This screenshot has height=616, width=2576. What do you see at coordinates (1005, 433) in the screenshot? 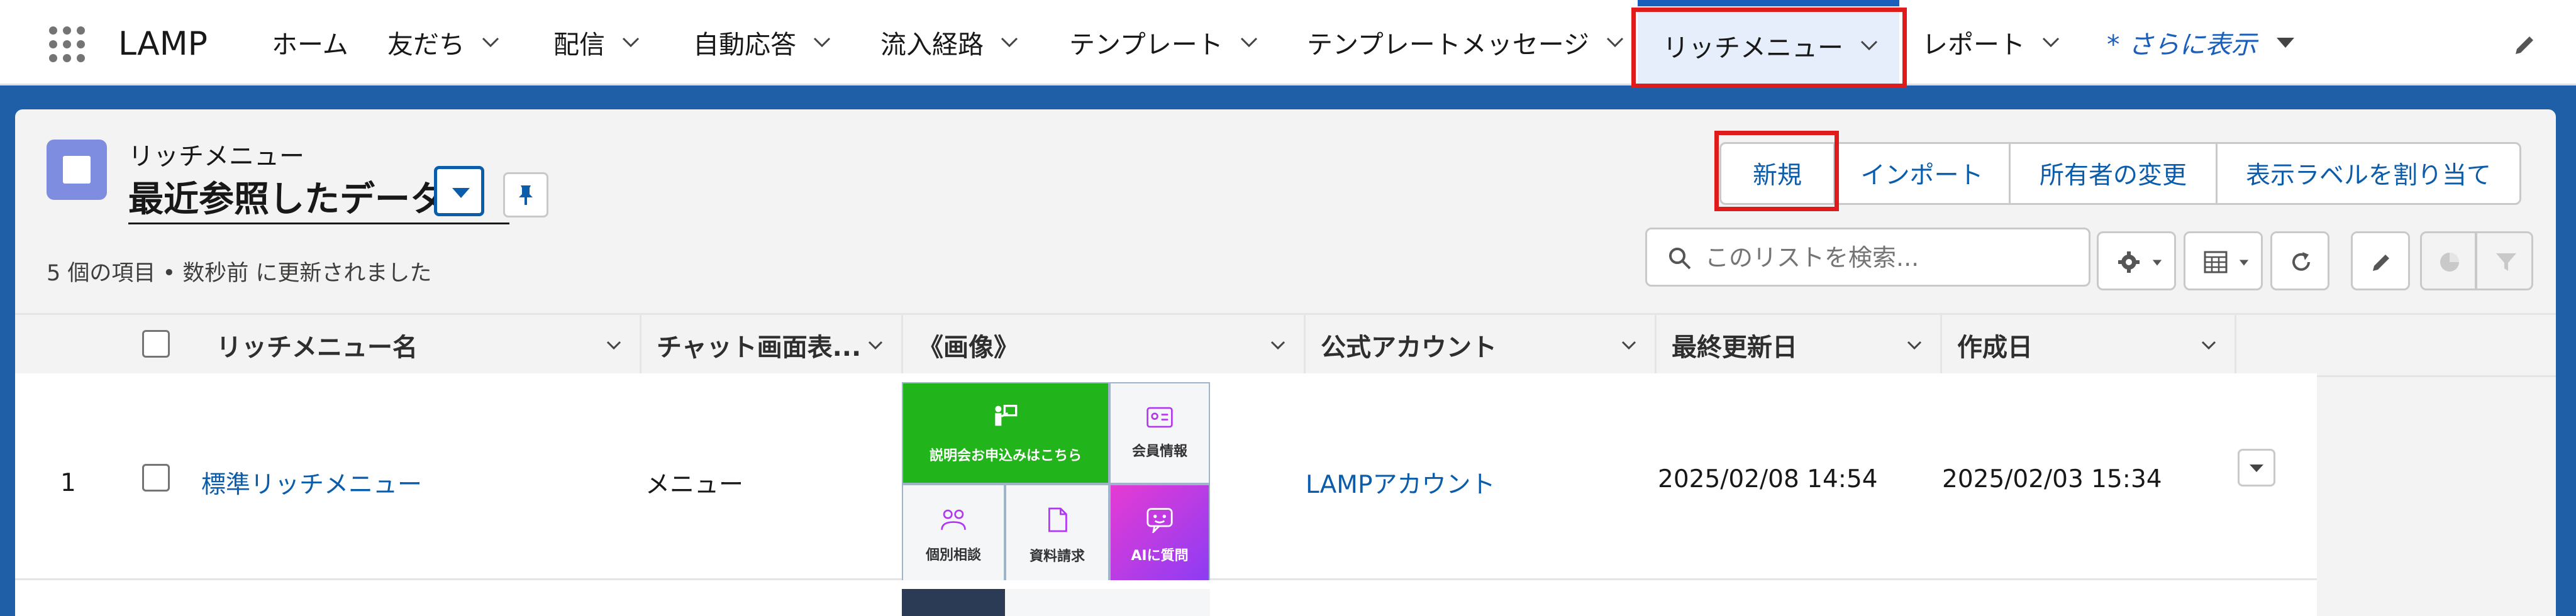
I see `tile-briefing: 説明会お申込みはこちら` at bounding box center [1005, 433].